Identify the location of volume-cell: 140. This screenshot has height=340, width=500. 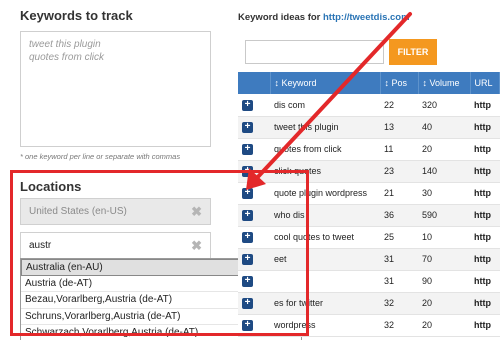
(444, 171).